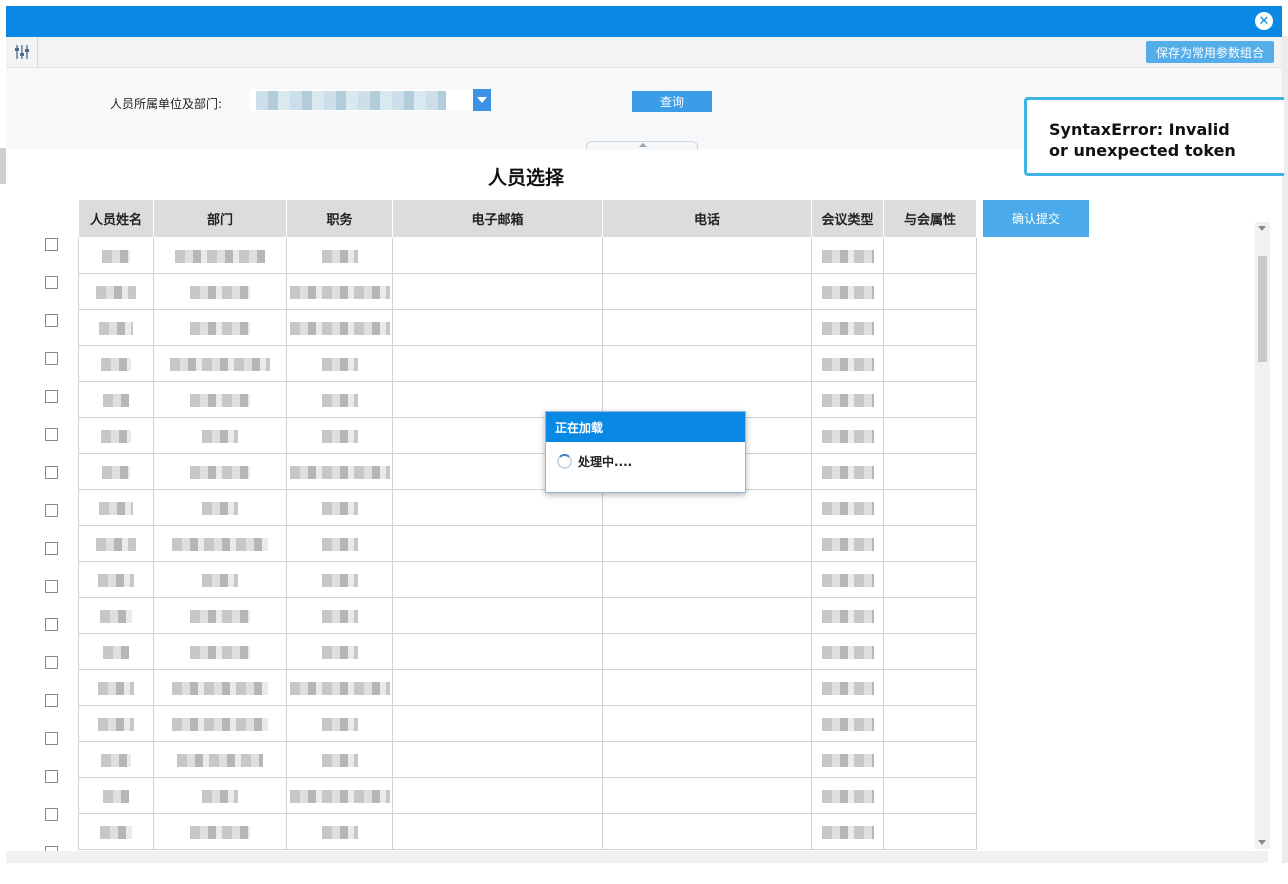 The width and height of the screenshot is (1288, 884). What do you see at coordinates (1262, 228) in the screenshot?
I see `scroll-up-icon` at bounding box center [1262, 228].